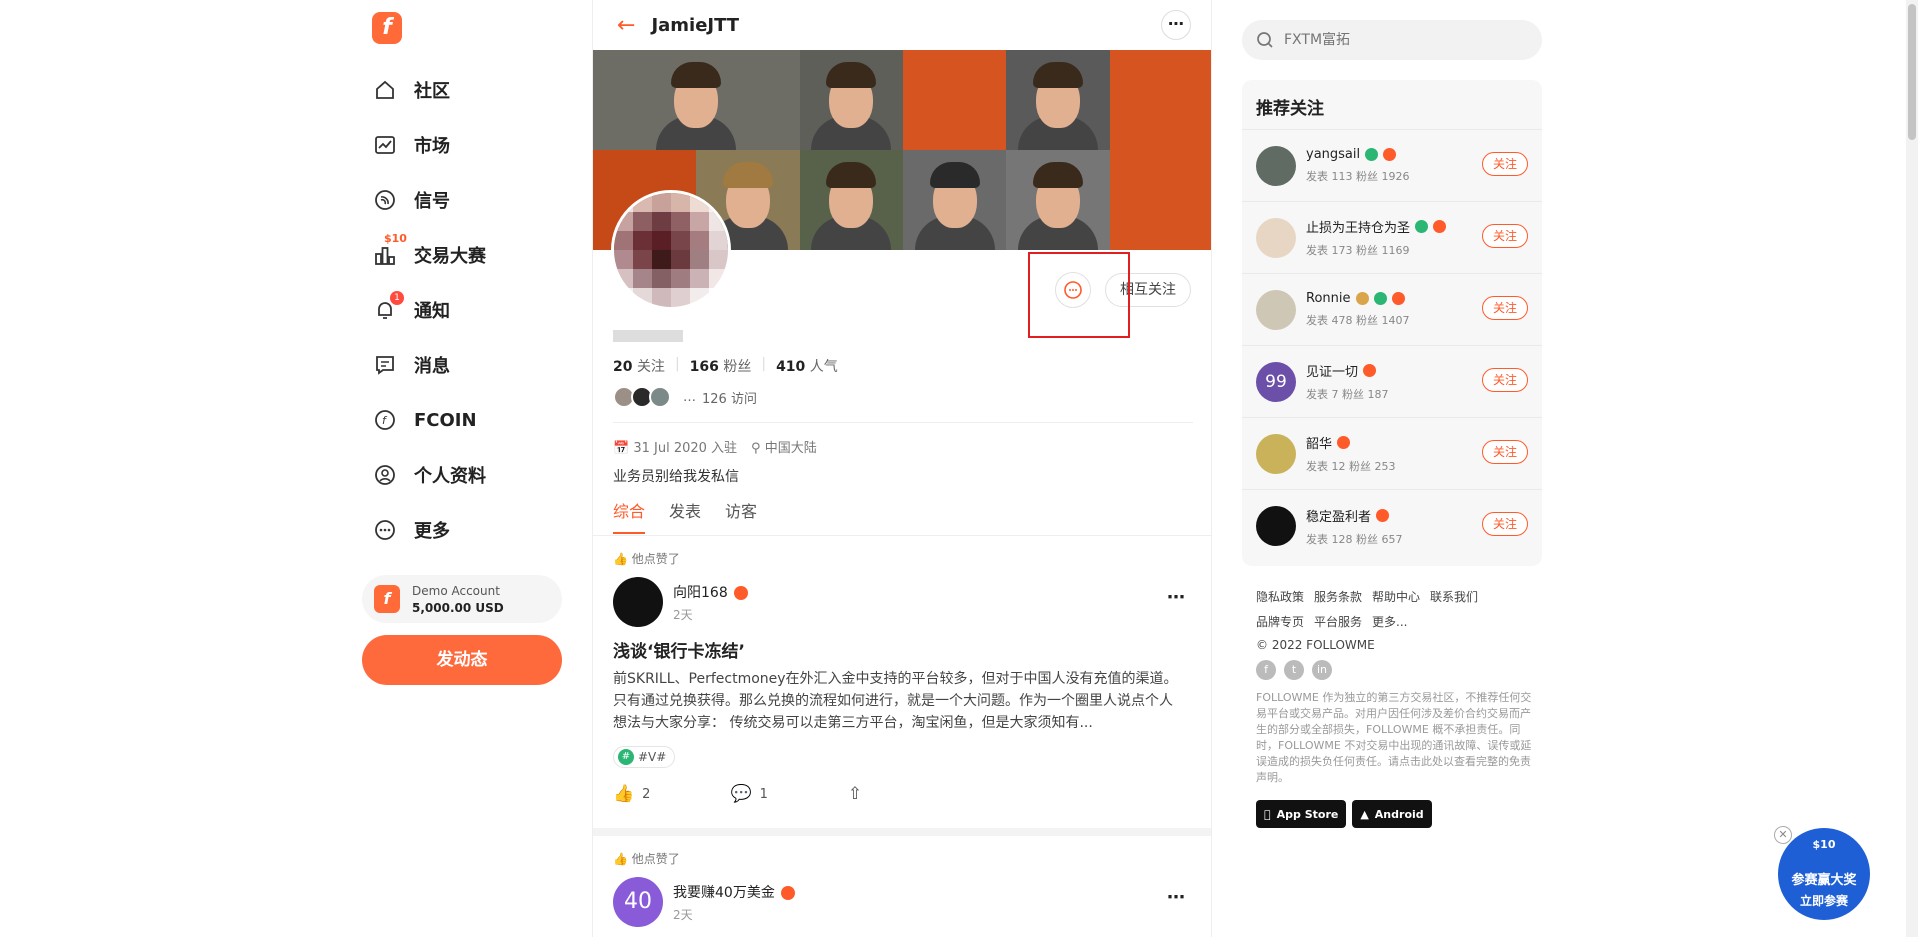 Image resolution: width=1920 pixels, height=937 pixels. Describe the element at coordinates (676, 477) in the screenshot. I see `profile-bio: 业务员别给我发私信` at that location.